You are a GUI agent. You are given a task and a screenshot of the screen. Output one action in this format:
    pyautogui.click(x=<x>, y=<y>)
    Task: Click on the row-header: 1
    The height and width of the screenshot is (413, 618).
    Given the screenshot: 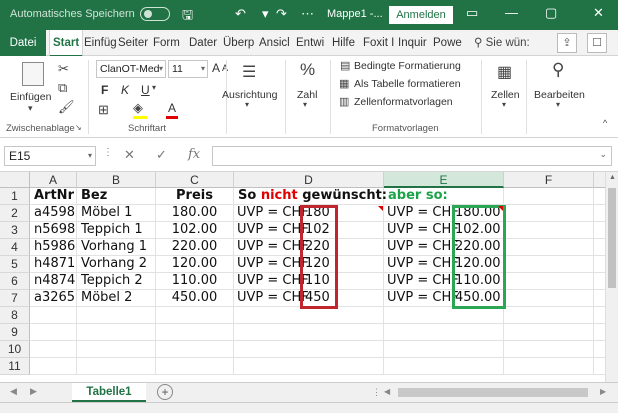 What is the action you would take?
    pyautogui.click(x=15, y=196)
    